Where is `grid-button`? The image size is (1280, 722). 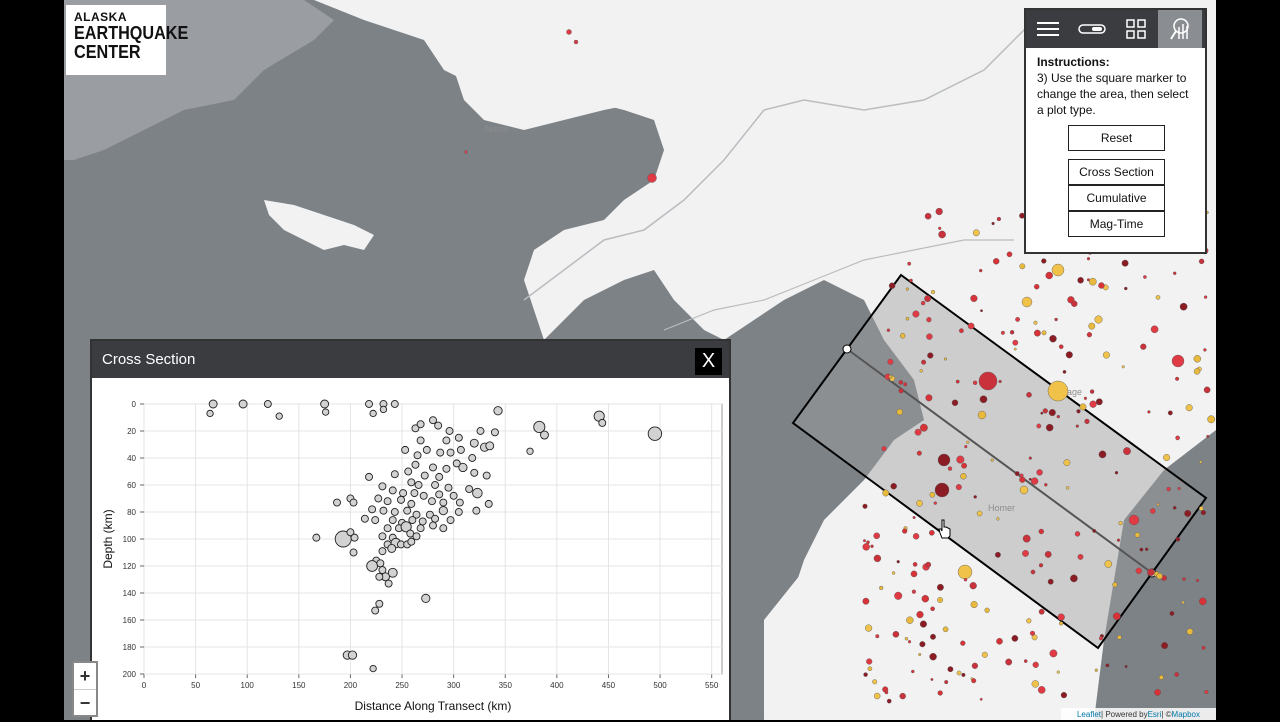 grid-button is located at coordinates (1136, 29).